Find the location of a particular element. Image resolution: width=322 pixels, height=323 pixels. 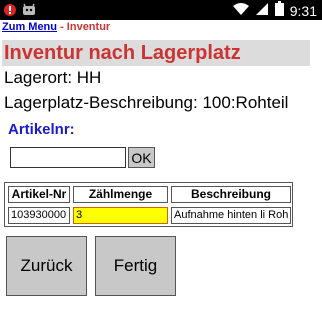

cell-beschreibung: Aufnahme hinten li Roh is located at coordinates (231, 215).